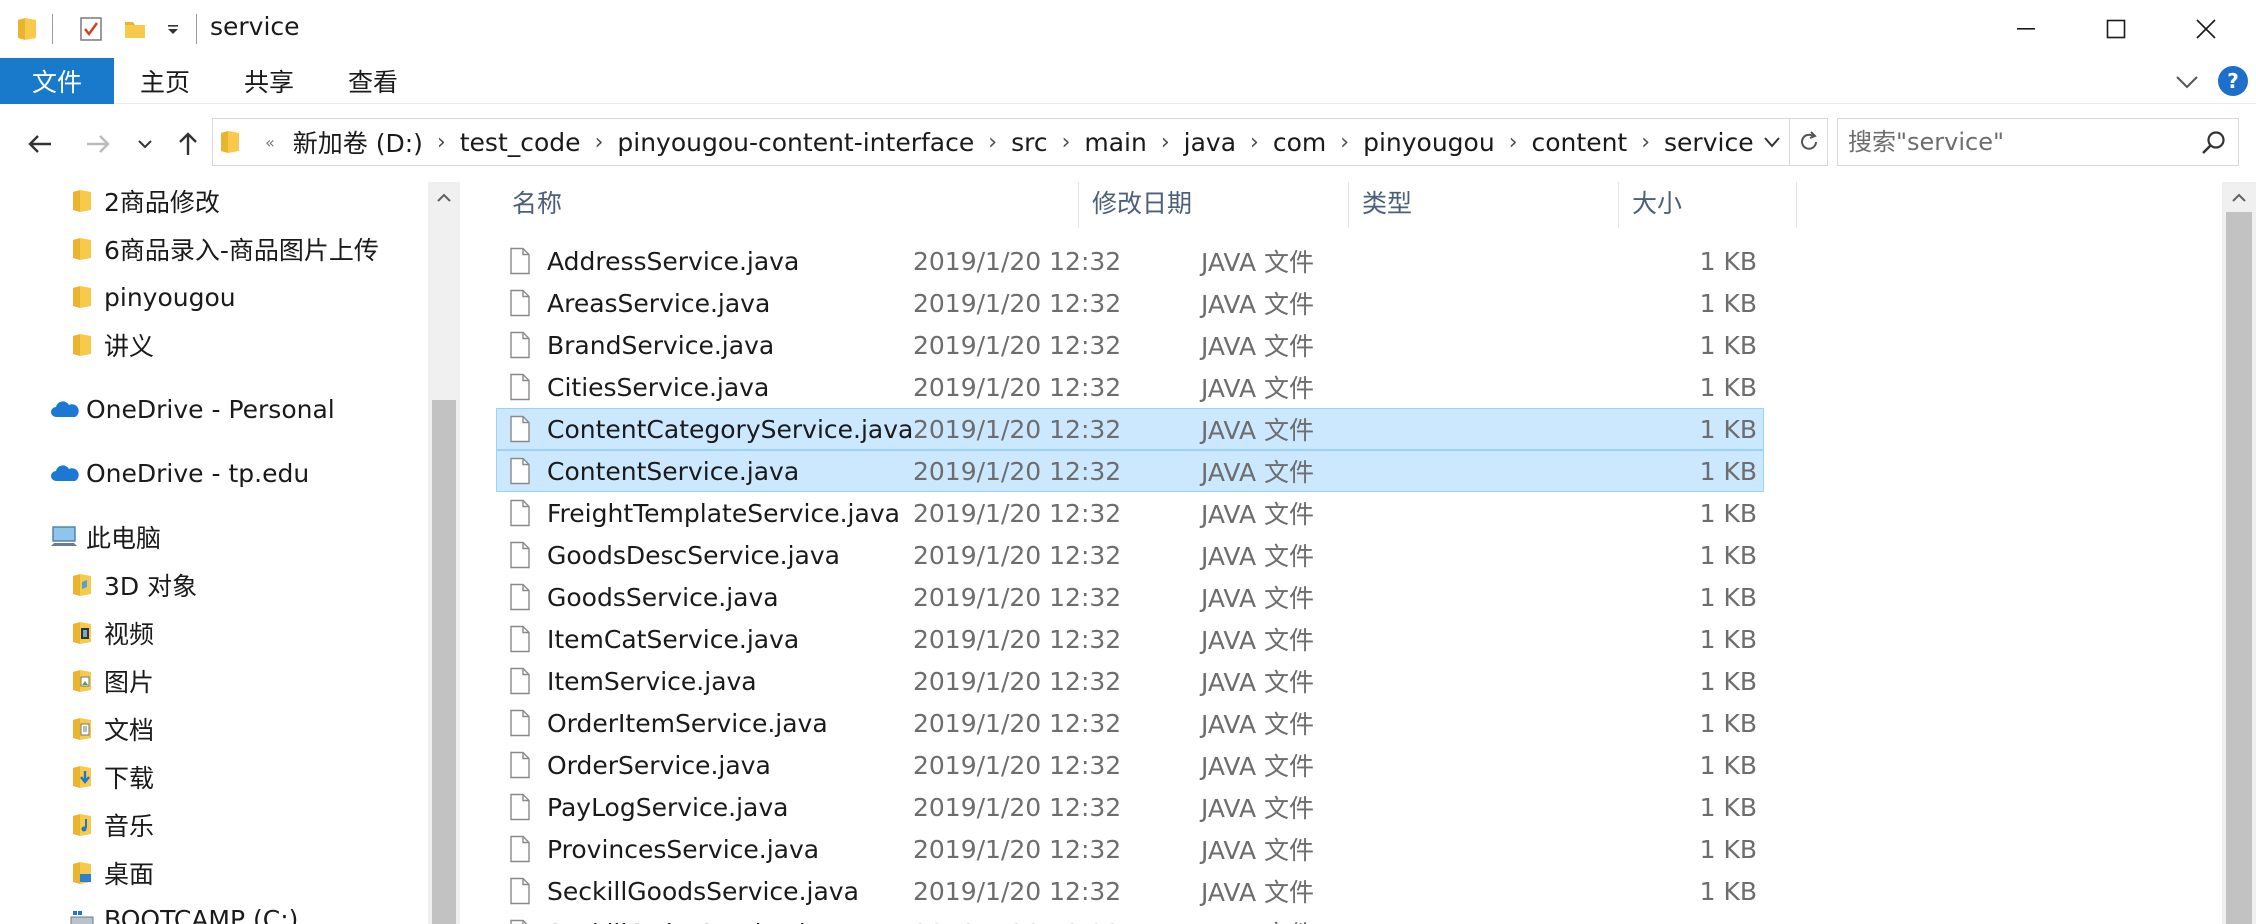 The image size is (2256, 924). What do you see at coordinates (1215, 202) in the screenshot?
I see `column-header-date: 修改日期` at bounding box center [1215, 202].